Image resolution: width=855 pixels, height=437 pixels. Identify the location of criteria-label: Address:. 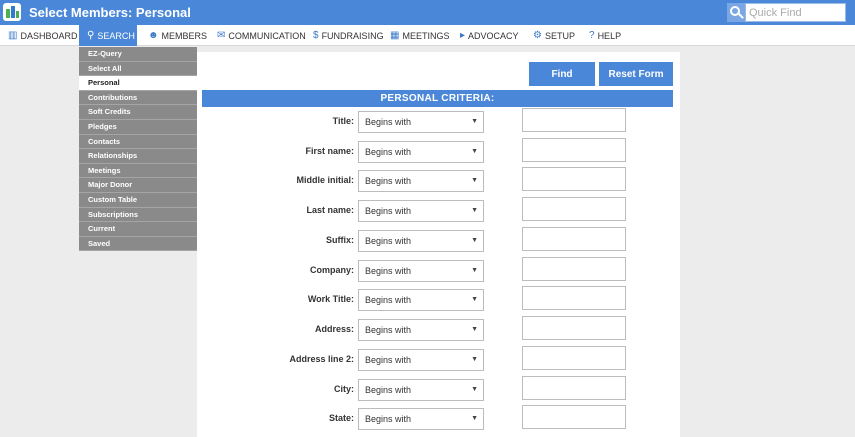
(334, 329).